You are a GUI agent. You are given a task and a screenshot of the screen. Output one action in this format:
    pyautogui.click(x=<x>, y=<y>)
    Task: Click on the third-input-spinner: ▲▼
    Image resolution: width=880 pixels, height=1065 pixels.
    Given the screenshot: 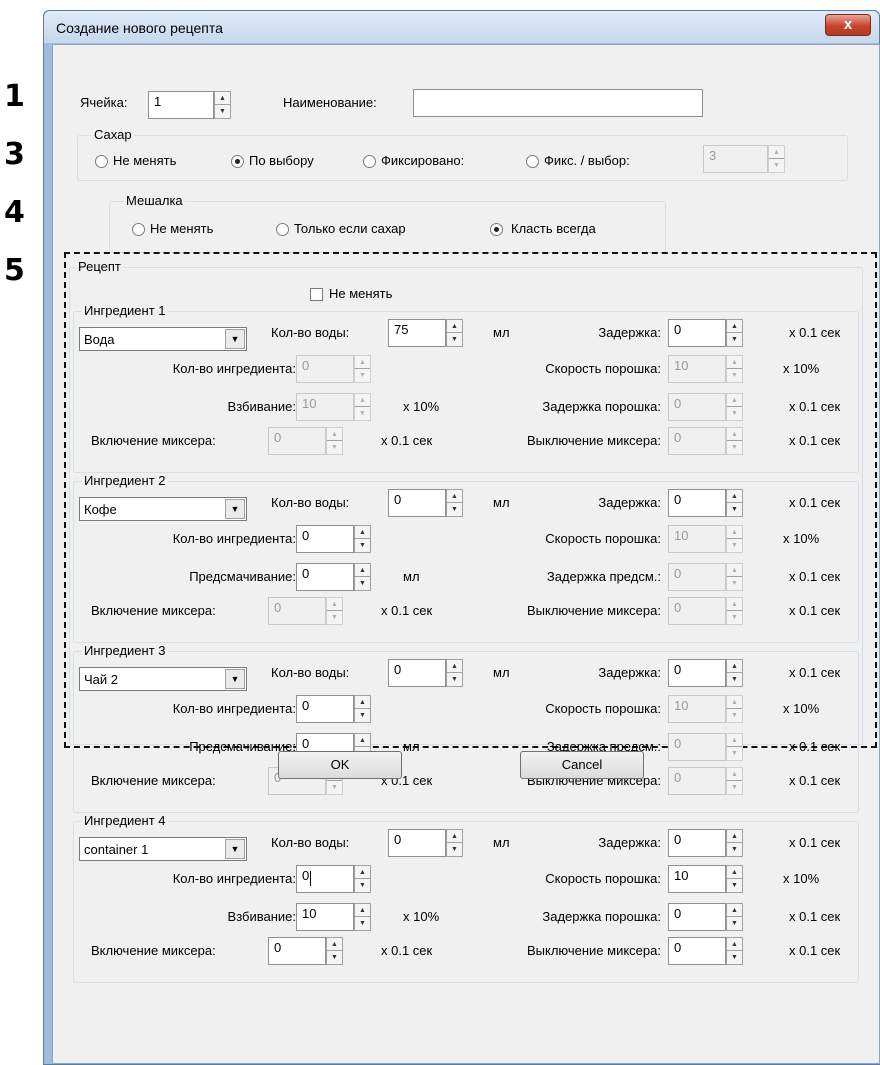 What is the action you would take?
    pyautogui.click(x=362, y=407)
    